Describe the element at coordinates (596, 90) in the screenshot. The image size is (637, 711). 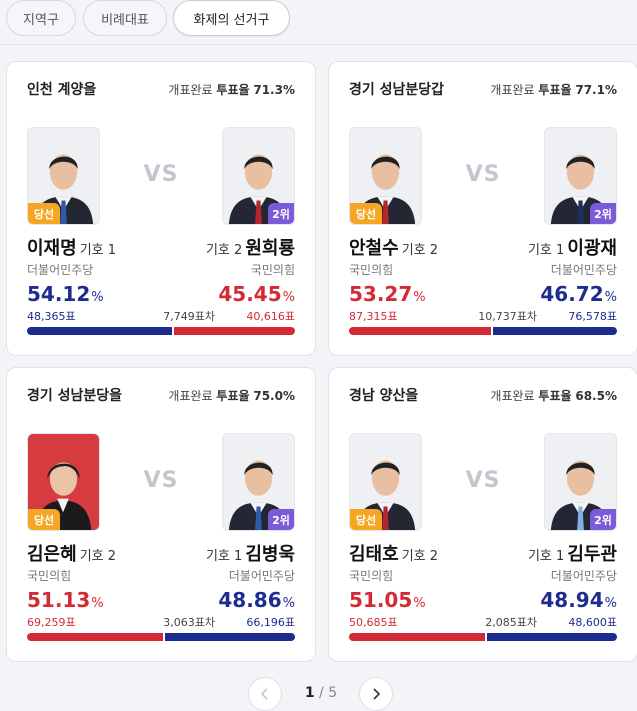
I see `turnout-value: 77.1%` at that location.